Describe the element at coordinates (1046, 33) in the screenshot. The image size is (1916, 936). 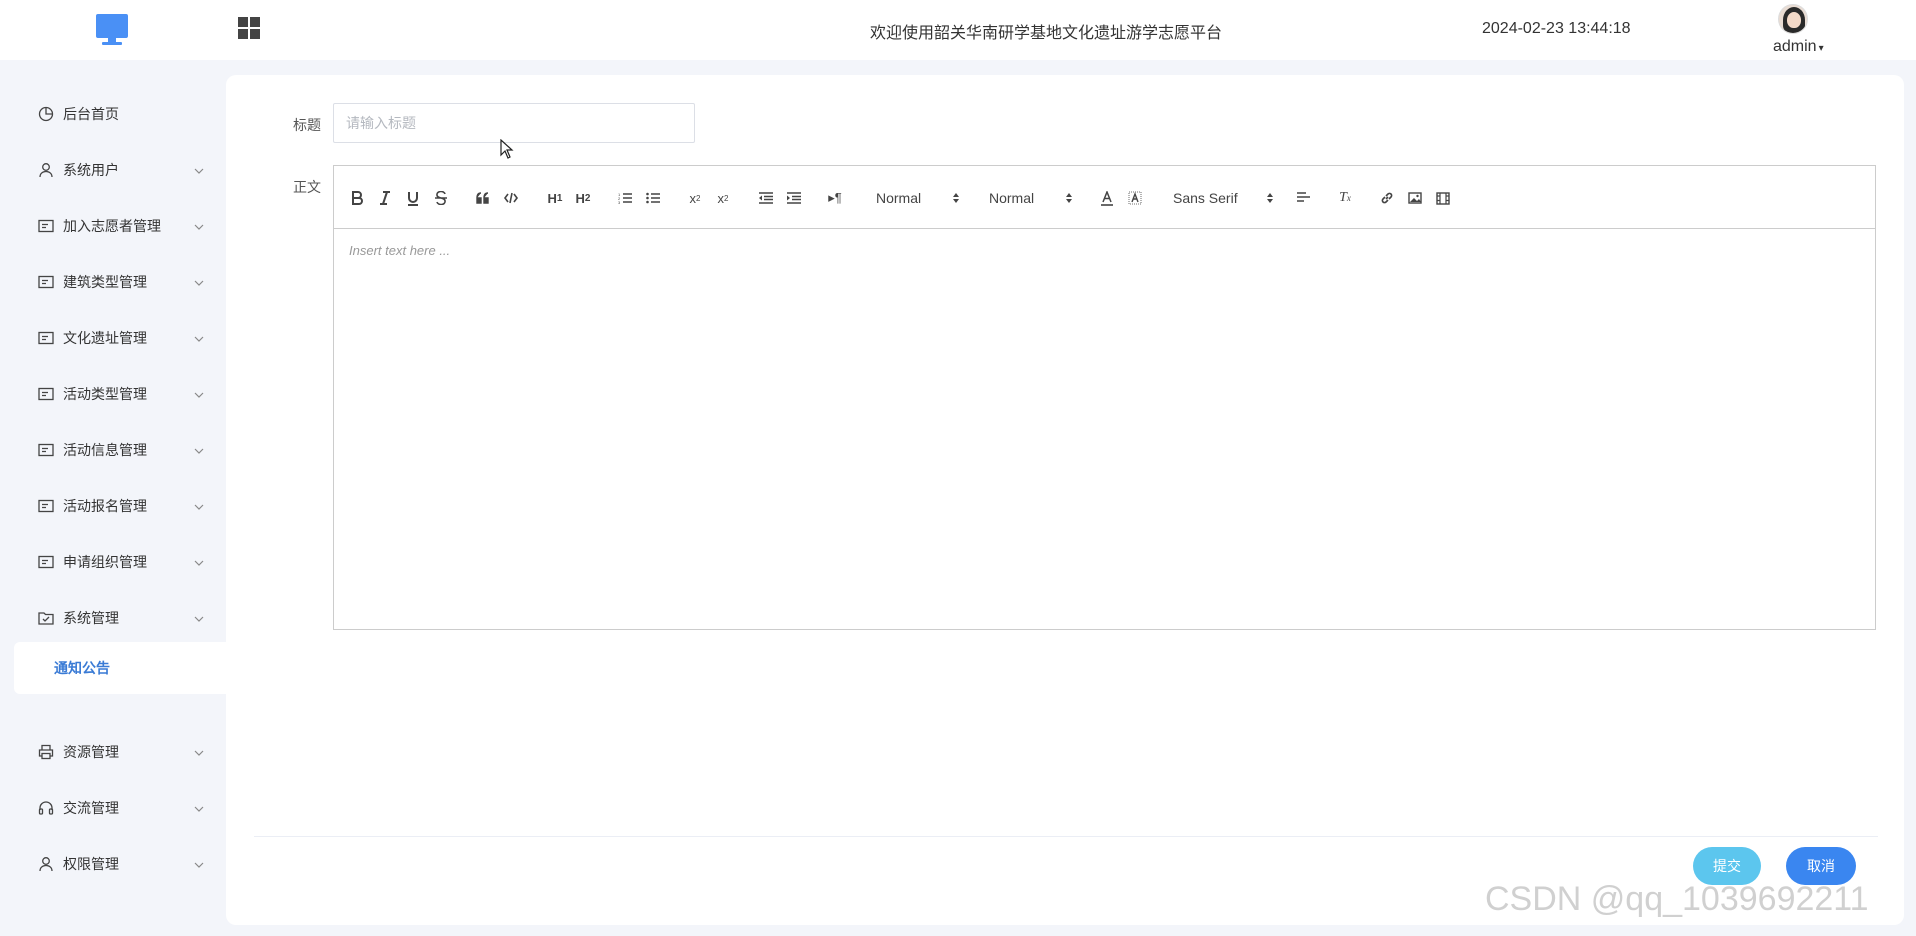
I see `page-title: 欢迎使用韶关华南研学基地文化遗址游学志愿平台` at that location.